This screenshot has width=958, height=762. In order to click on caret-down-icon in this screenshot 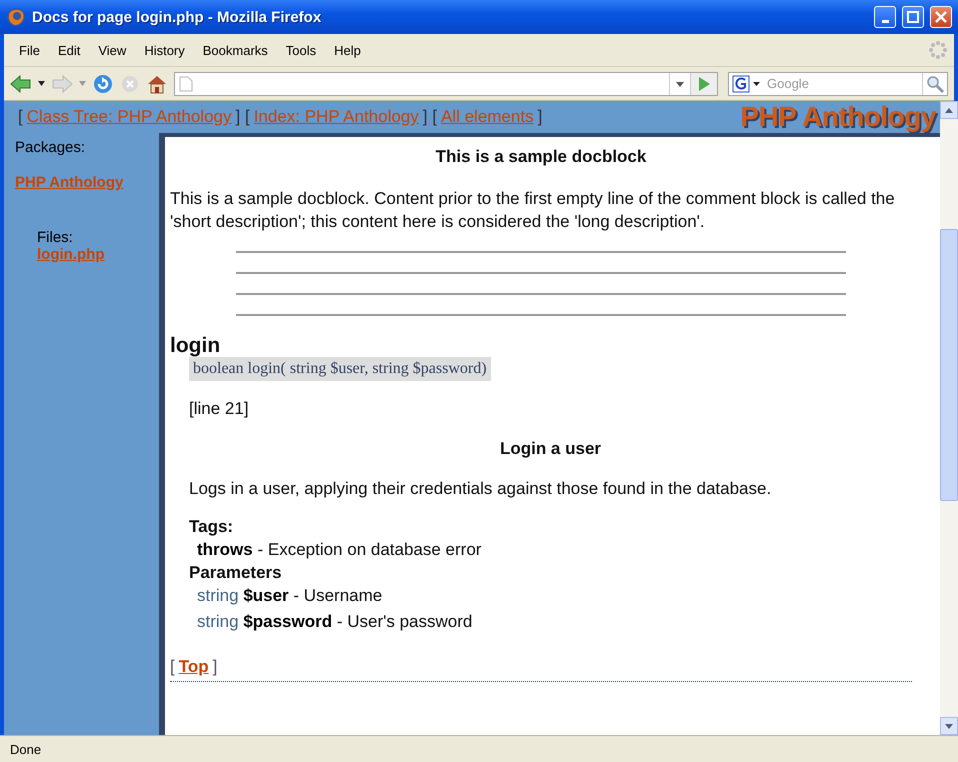, I will do `click(949, 726)`.